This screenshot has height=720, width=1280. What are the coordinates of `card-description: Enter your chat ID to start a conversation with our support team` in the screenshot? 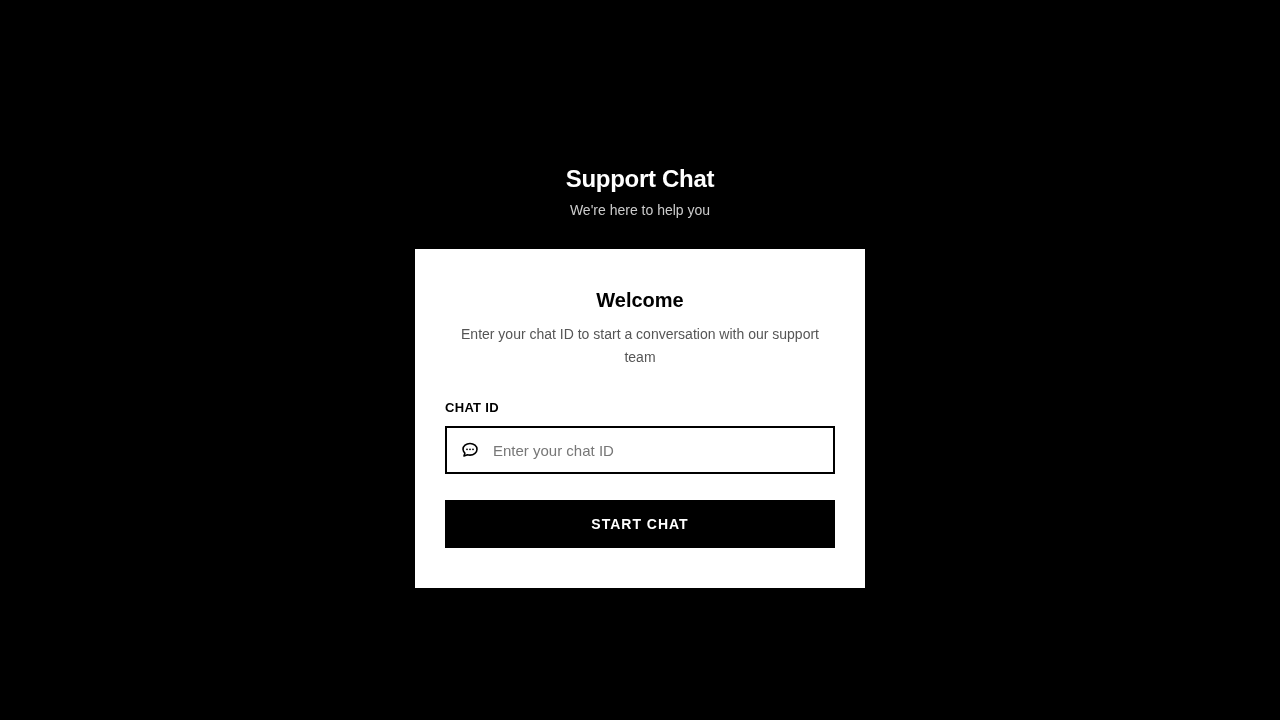 It's located at (640, 346).